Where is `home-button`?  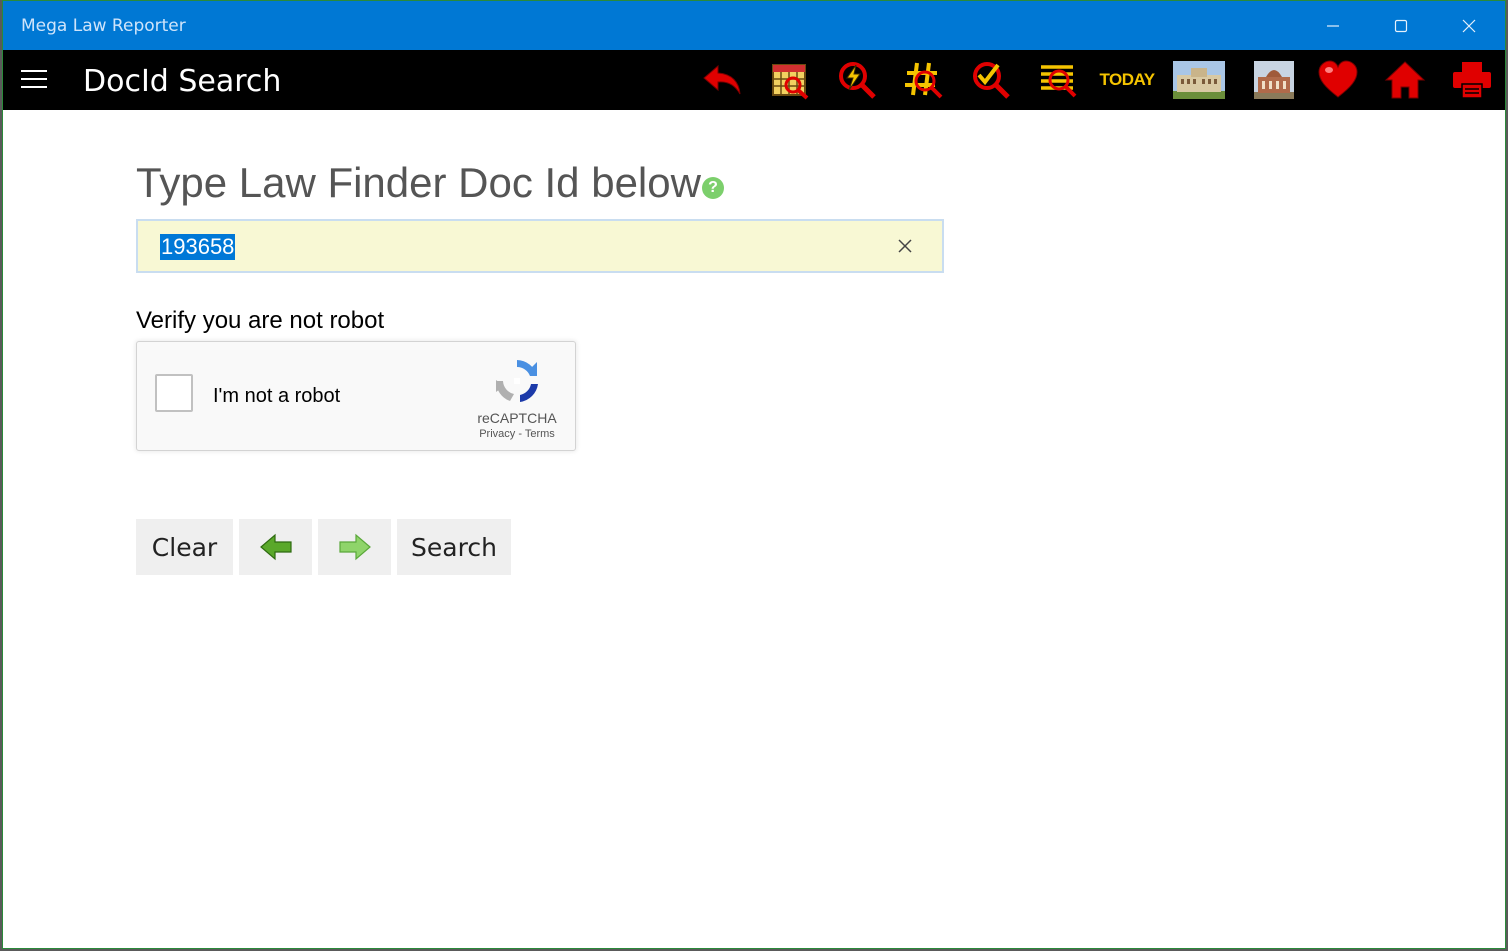
home-button is located at coordinates (1405, 80).